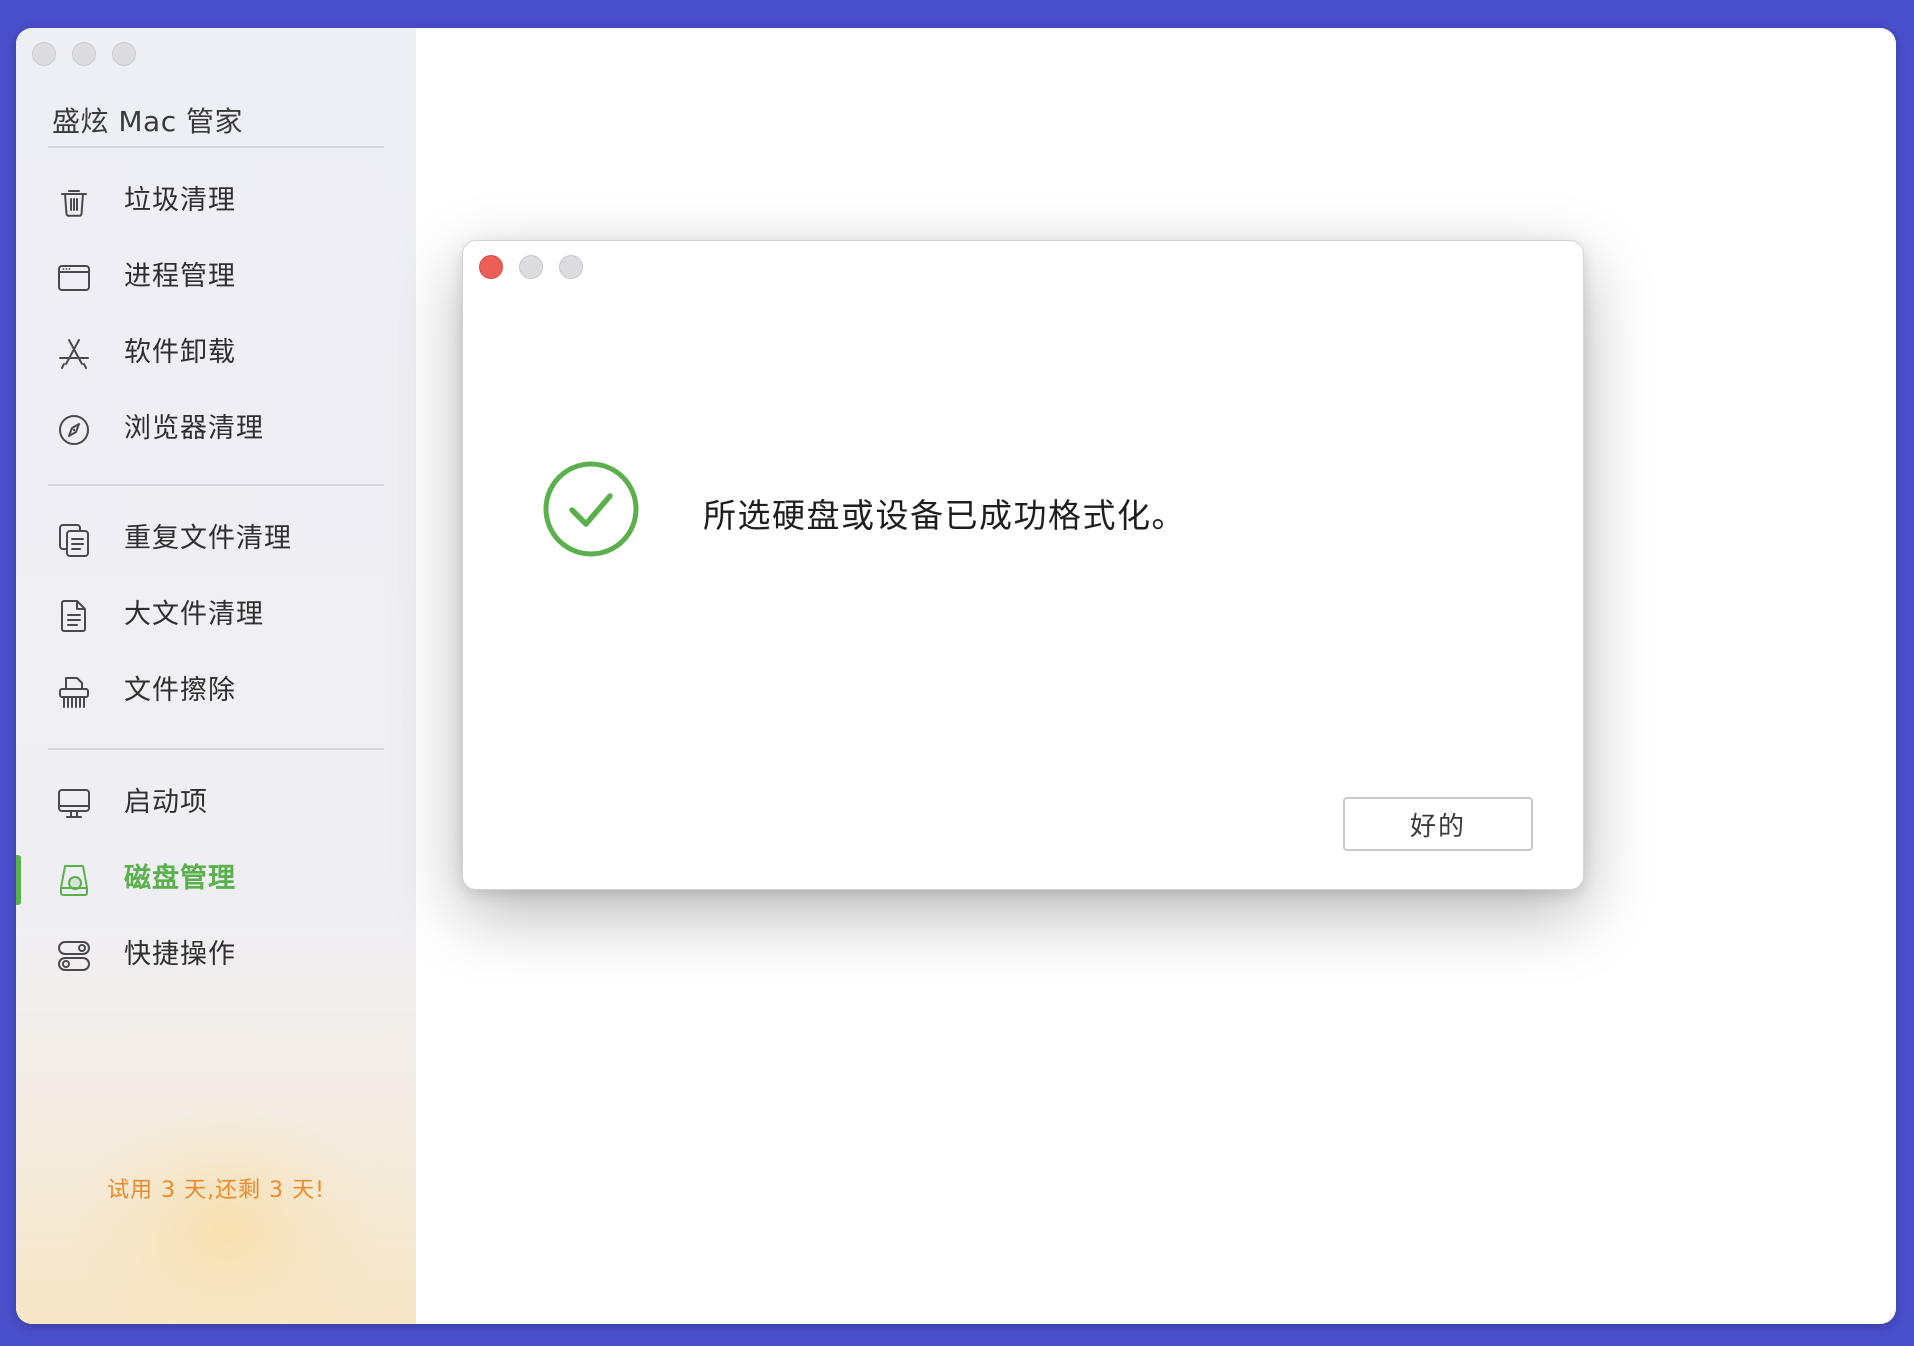 This screenshot has height=1346, width=1914. What do you see at coordinates (74, 278) in the screenshot?
I see `window-icon` at bounding box center [74, 278].